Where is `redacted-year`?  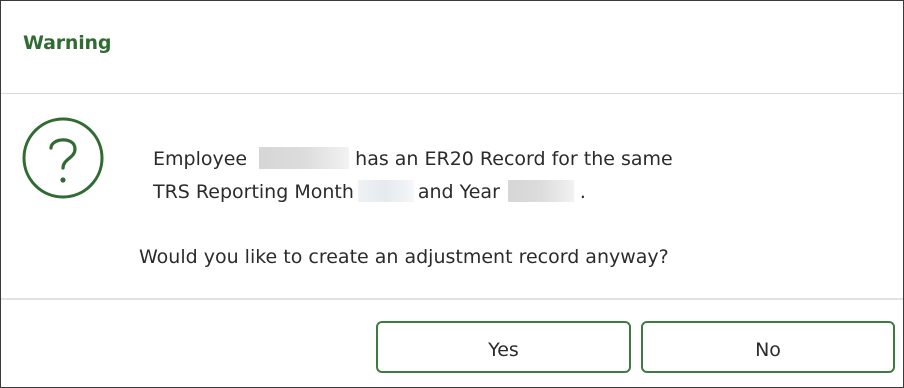 redacted-year is located at coordinates (540, 191).